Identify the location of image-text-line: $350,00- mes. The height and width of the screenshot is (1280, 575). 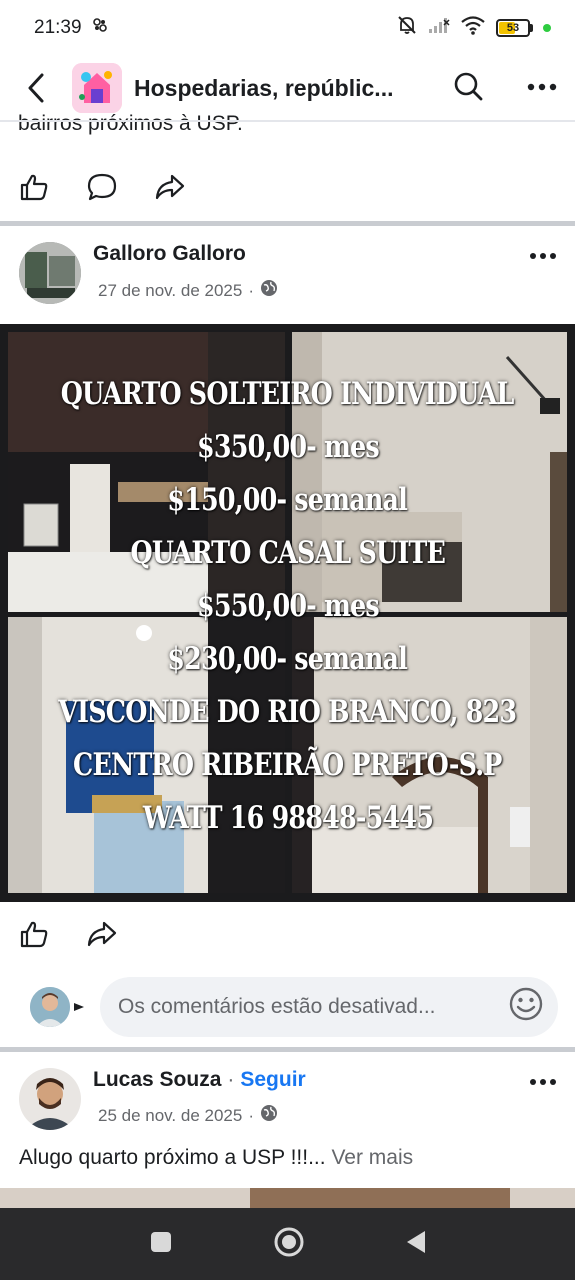
(288, 447).